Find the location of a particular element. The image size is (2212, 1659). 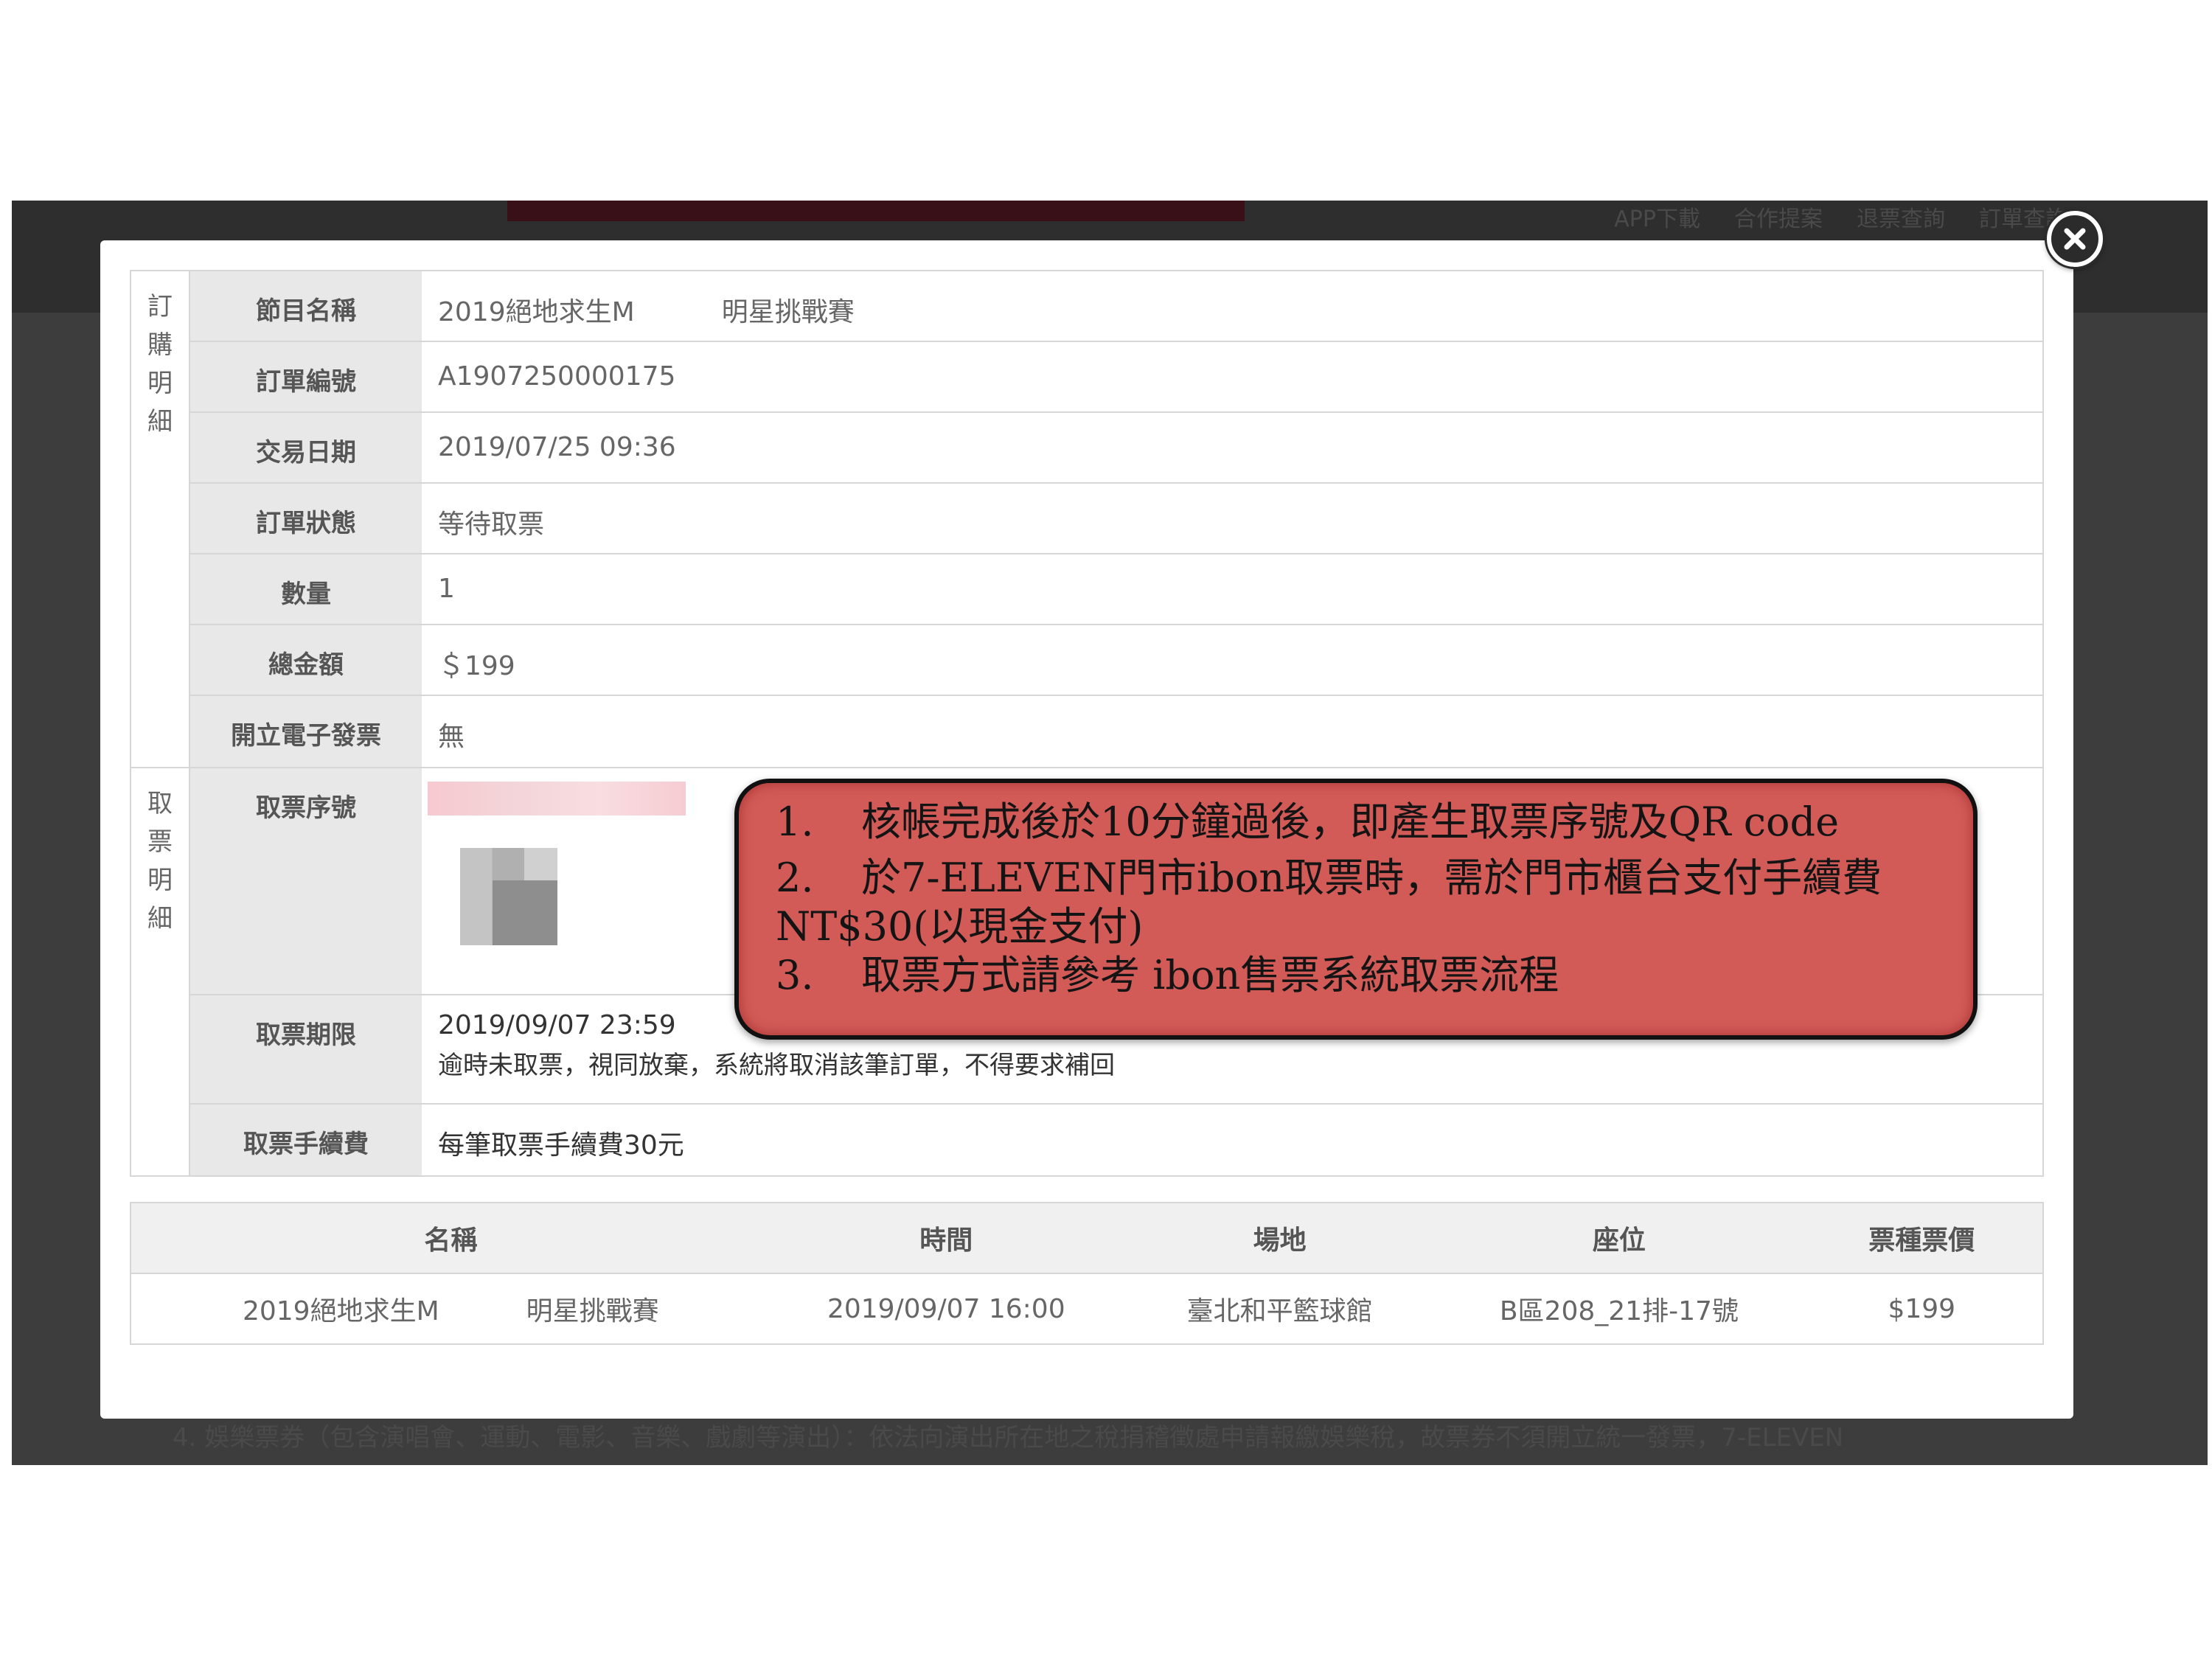

nav-refund-query: 退票查詢 is located at coordinates (1901, 216).